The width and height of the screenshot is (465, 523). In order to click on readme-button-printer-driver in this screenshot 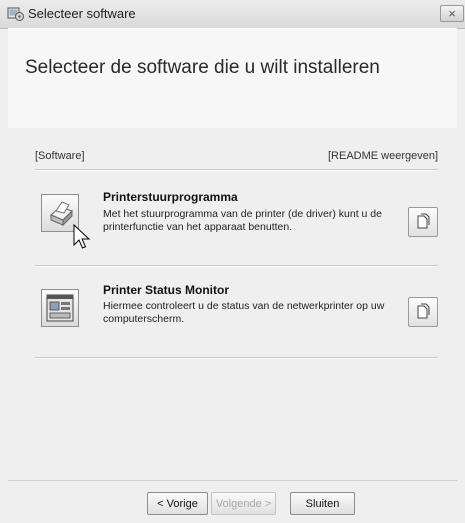, I will do `click(423, 222)`.